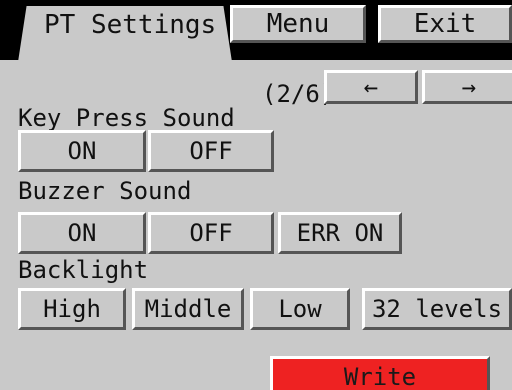 This screenshot has height=390, width=512. Describe the element at coordinates (105, 191) in the screenshot. I see `buzzer-sound-label: Buzzer Sound` at that location.